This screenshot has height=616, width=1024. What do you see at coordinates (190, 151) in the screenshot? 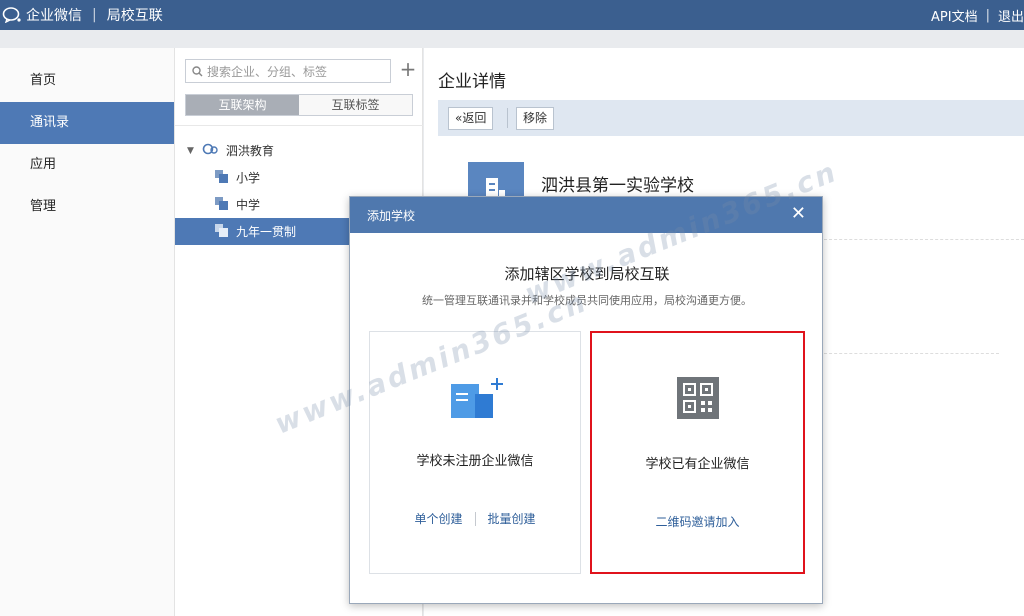
I see `collapse-caret-icon: ▼` at bounding box center [190, 151].